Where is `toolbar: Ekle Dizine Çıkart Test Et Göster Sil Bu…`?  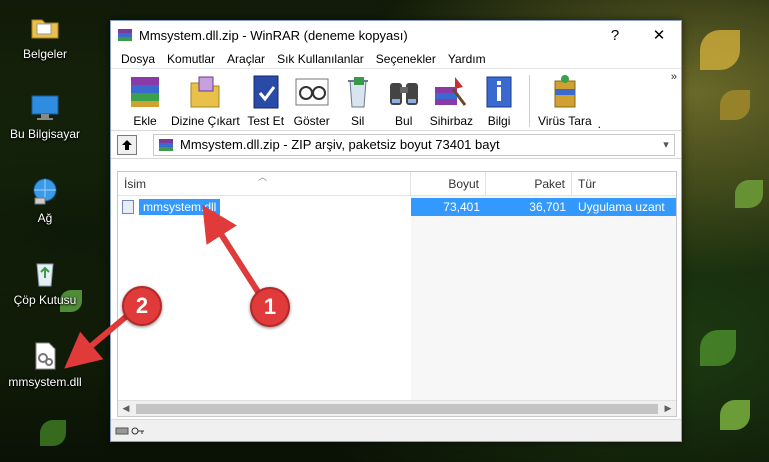
toolbar: Ekle Dizine Çıkart Test Et Göster Sil Bu… is located at coordinates (396, 100).